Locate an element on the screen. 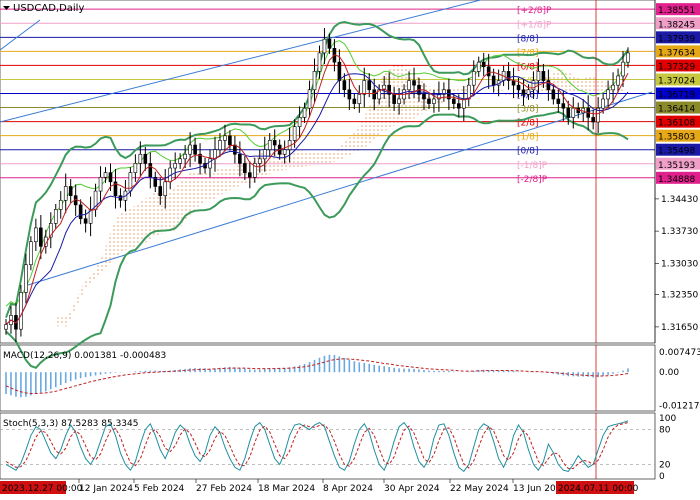 Image resolution: width=700 pixels, height=500 pixels. price-tag-value: 1.35803 is located at coordinates (676, 138).